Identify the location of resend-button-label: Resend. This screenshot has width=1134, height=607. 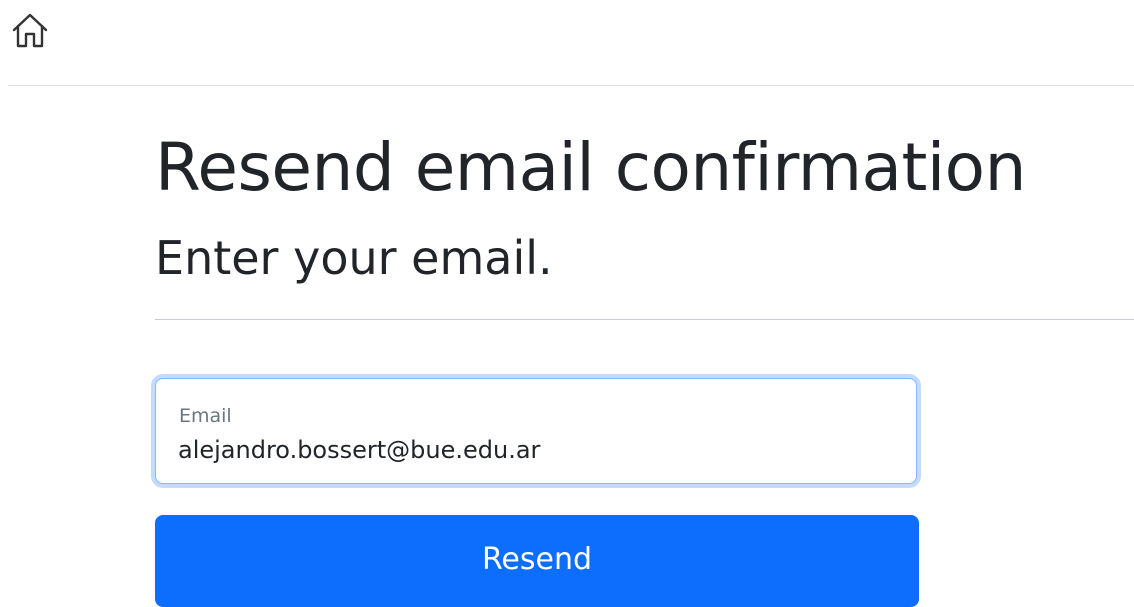
(537, 559).